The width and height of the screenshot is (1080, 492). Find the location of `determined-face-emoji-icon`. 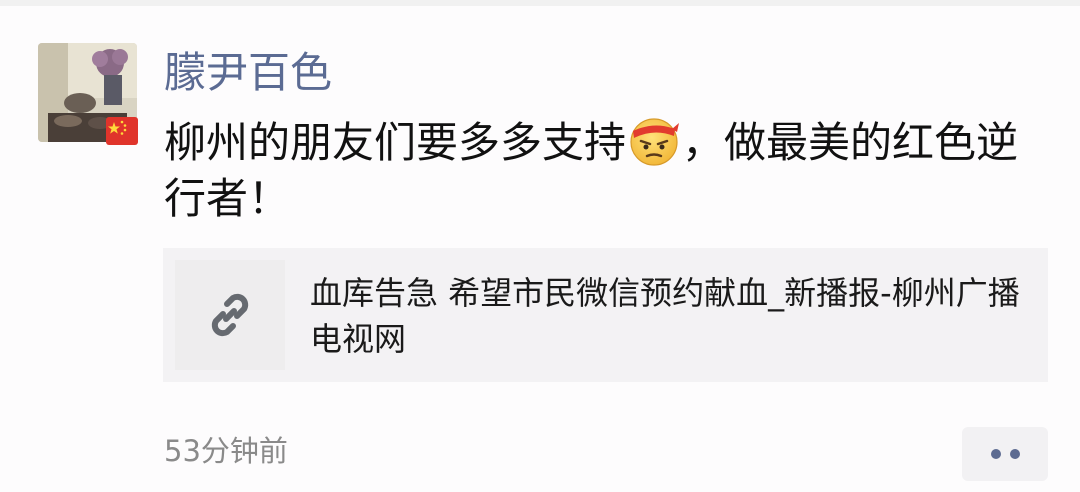

determined-face-emoji-icon is located at coordinates (654, 141).